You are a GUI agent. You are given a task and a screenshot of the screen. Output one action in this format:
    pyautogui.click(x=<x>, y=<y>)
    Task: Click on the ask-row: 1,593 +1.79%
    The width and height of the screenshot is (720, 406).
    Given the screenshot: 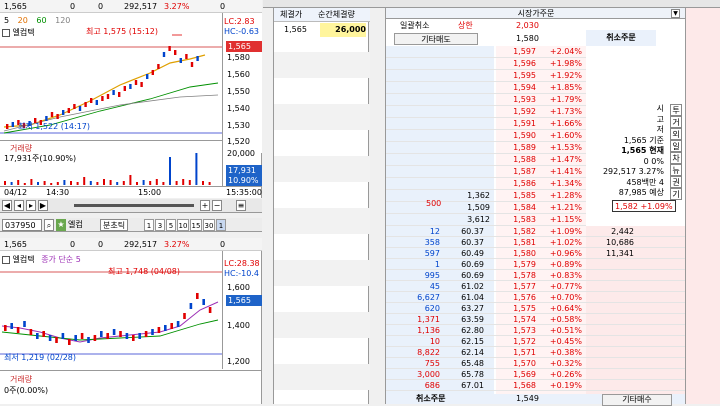 What is the action you would take?
    pyautogui.click(x=486, y=100)
    